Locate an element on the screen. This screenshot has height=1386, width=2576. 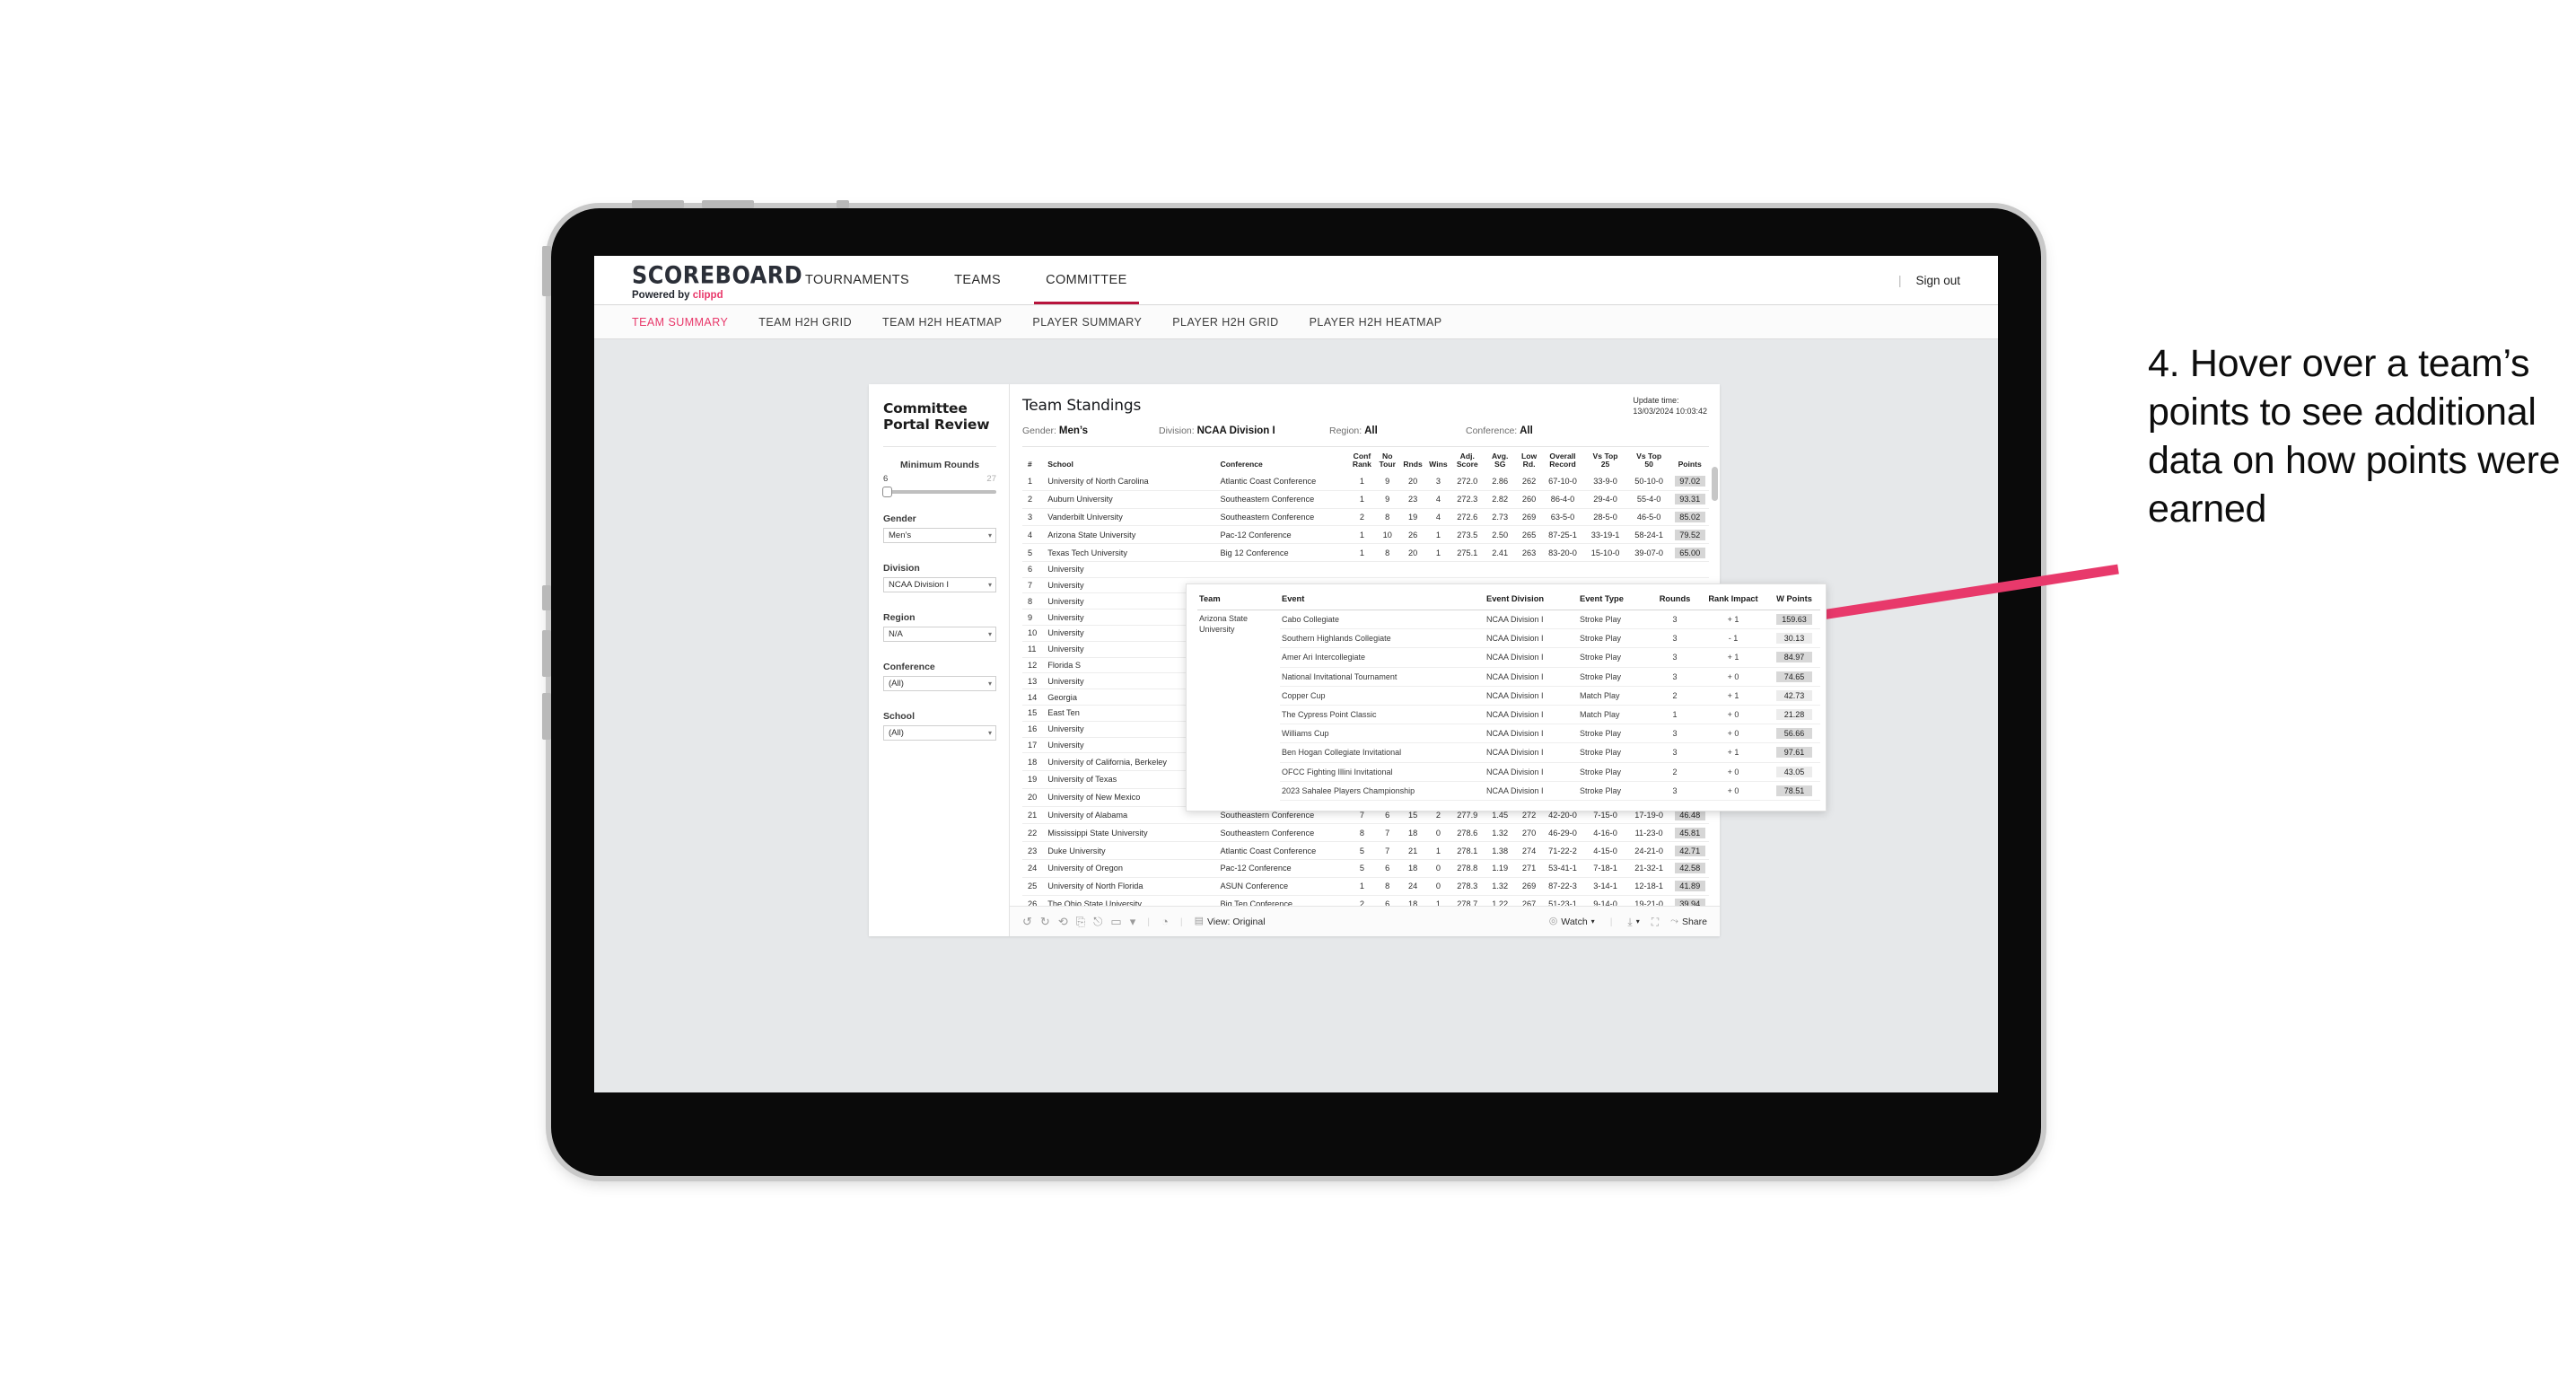
cell-points: 42.71 is located at coordinates (1689, 850).